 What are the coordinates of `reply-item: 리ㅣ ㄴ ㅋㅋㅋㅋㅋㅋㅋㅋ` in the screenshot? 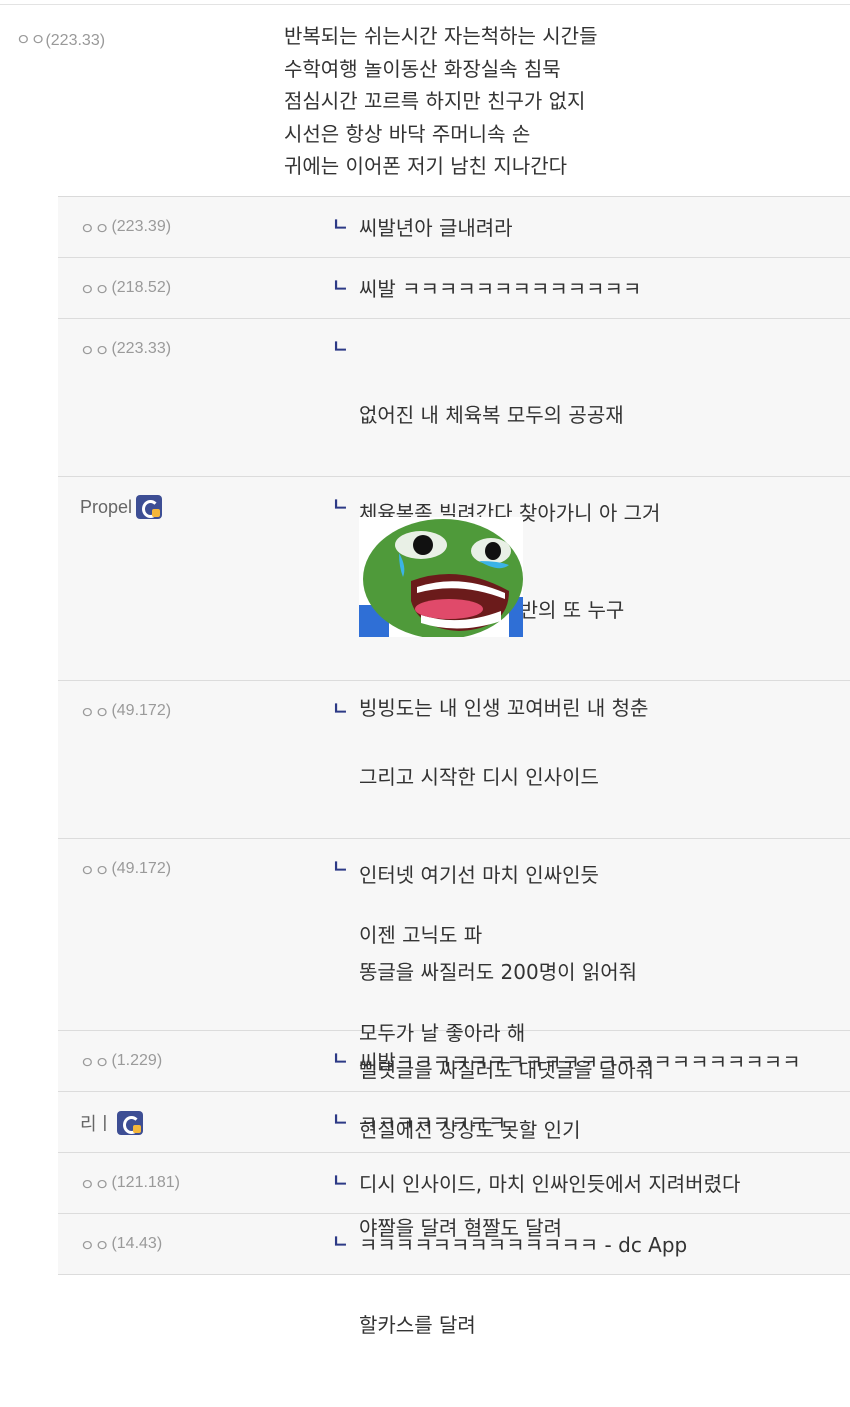 It's located at (454, 1122).